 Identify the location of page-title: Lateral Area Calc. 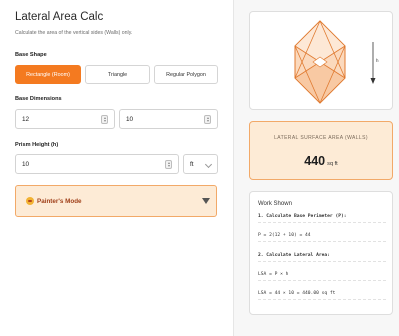
(59, 17).